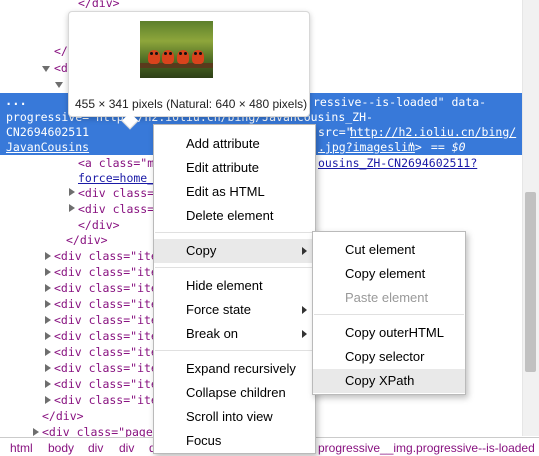 This screenshot has height=456, width=539. I want to click on submenu-item-copy-outerhtml: Copy outerHTML, so click(389, 333).